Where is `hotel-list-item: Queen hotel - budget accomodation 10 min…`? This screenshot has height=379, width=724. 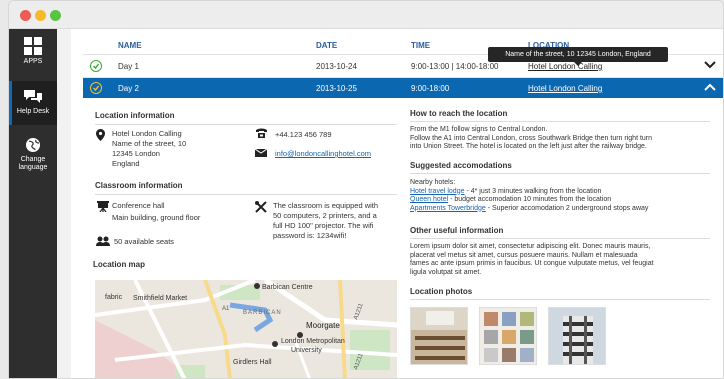
hotel-list-item: Queen hotel - budget accomodation 10 min… is located at coordinates (510, 200).